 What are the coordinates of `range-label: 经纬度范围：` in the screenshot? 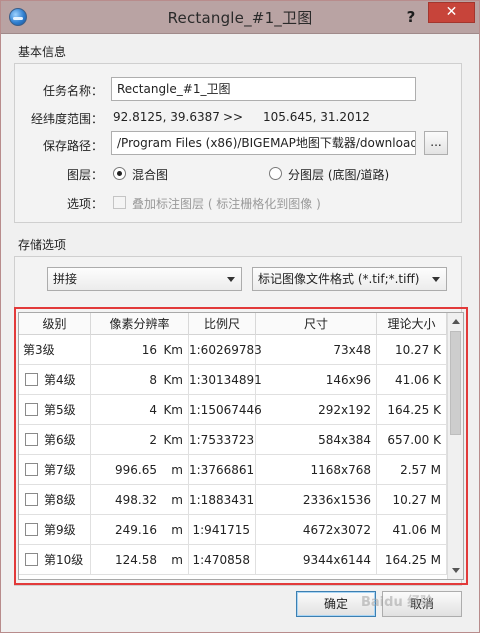 It's located at (66, 119).